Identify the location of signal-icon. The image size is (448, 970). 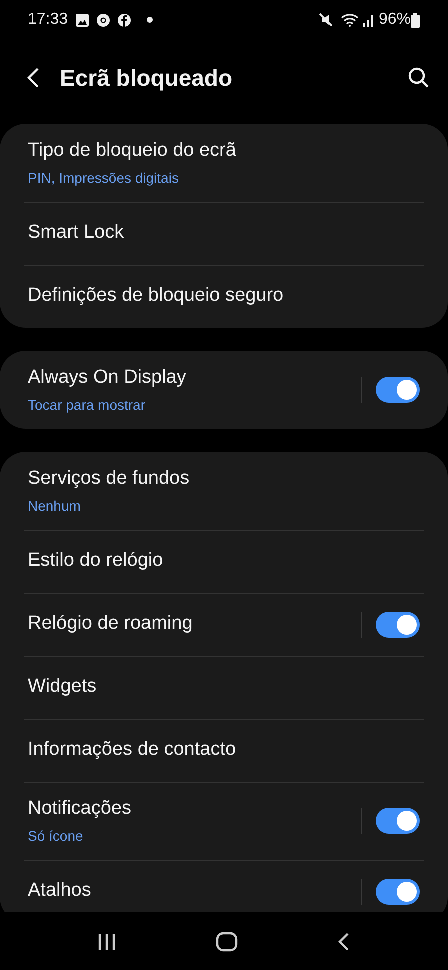
(368, 20).